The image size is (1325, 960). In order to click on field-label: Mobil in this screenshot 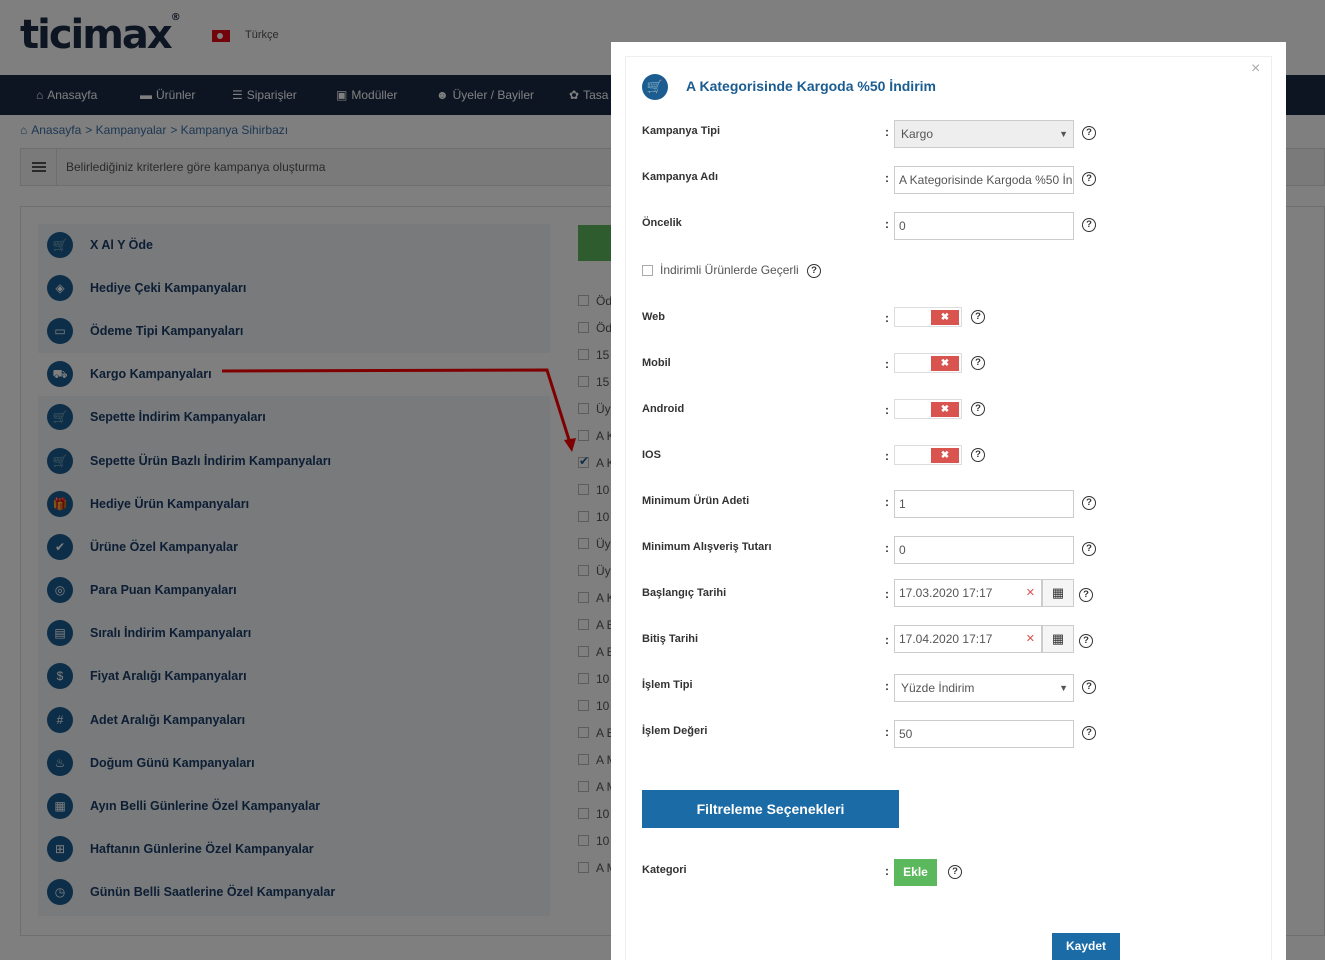, I will do `click(656, 363)`.